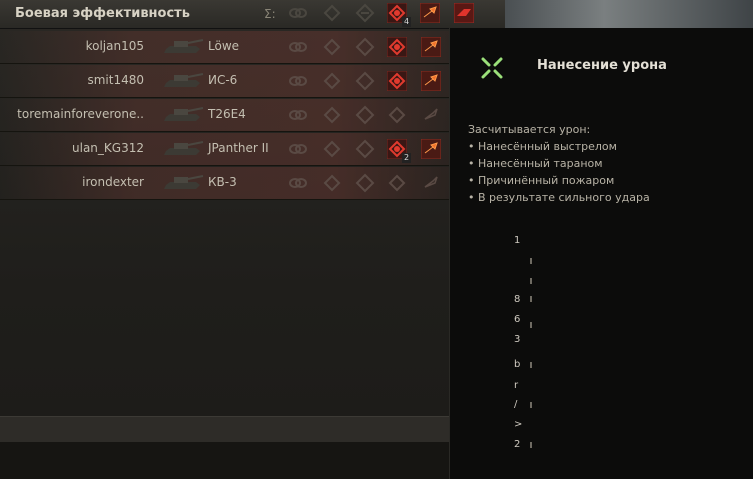  What do you see at coordinates (629, 14) in the screenshot?
I see `background-scene` at bounding box center [629, 14].